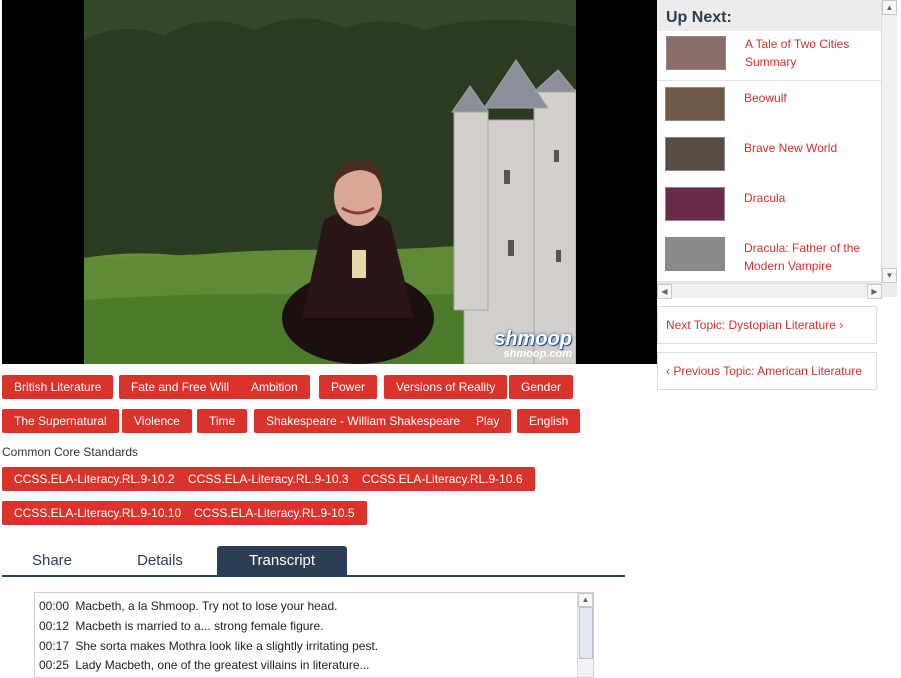 The width and height of the screenshot is (901, 678). Describe the element at coordinates (180, 387) in the screenshot. I see `tag-fate-and-free-will: Fate and Free Will` at that location.